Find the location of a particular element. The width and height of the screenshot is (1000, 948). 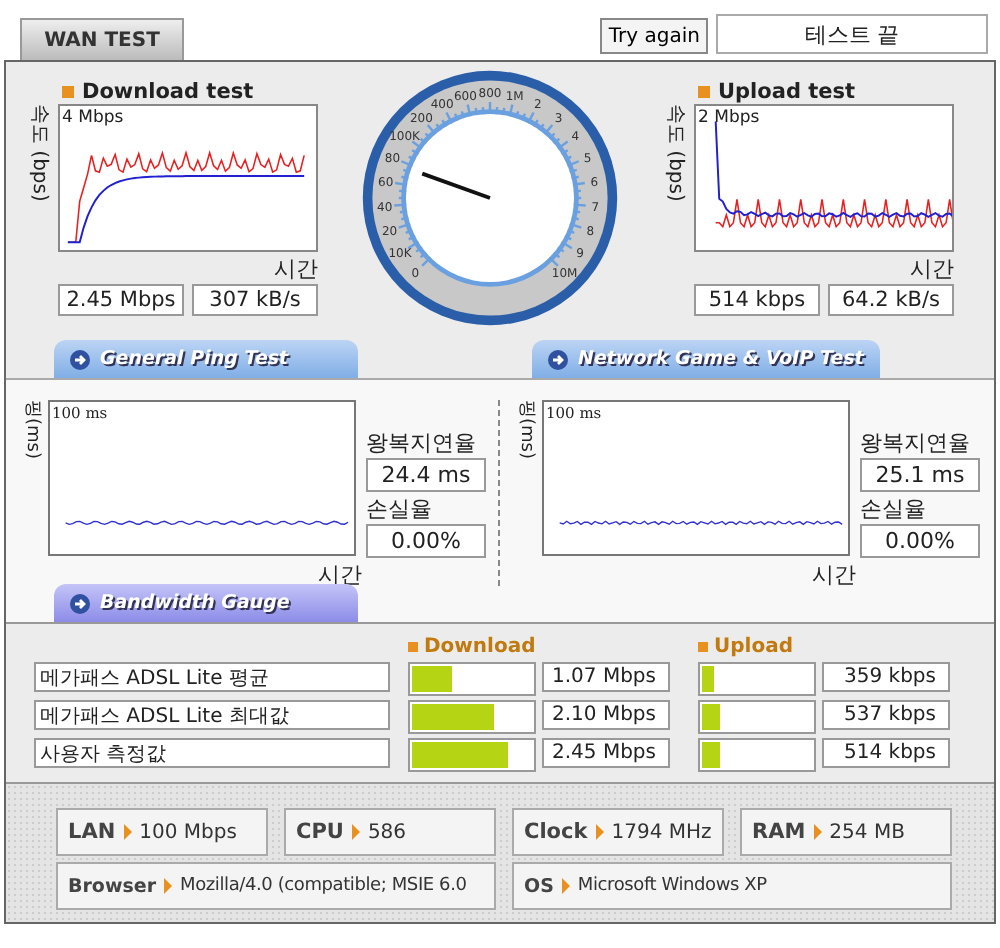

speed-readout: 307 kB/s is located at coordinates (255, 300).